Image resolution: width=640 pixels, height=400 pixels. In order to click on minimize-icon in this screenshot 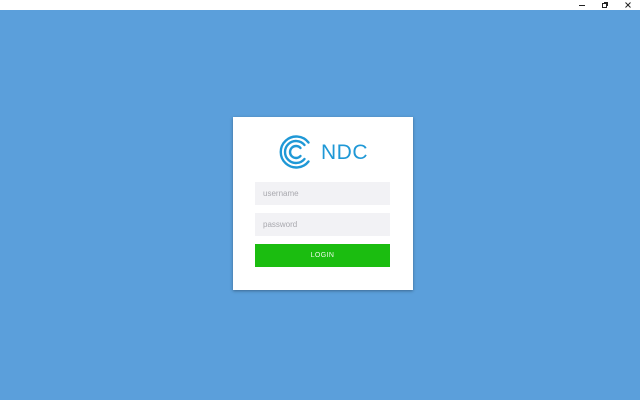, I will do `click(582, 5)`.